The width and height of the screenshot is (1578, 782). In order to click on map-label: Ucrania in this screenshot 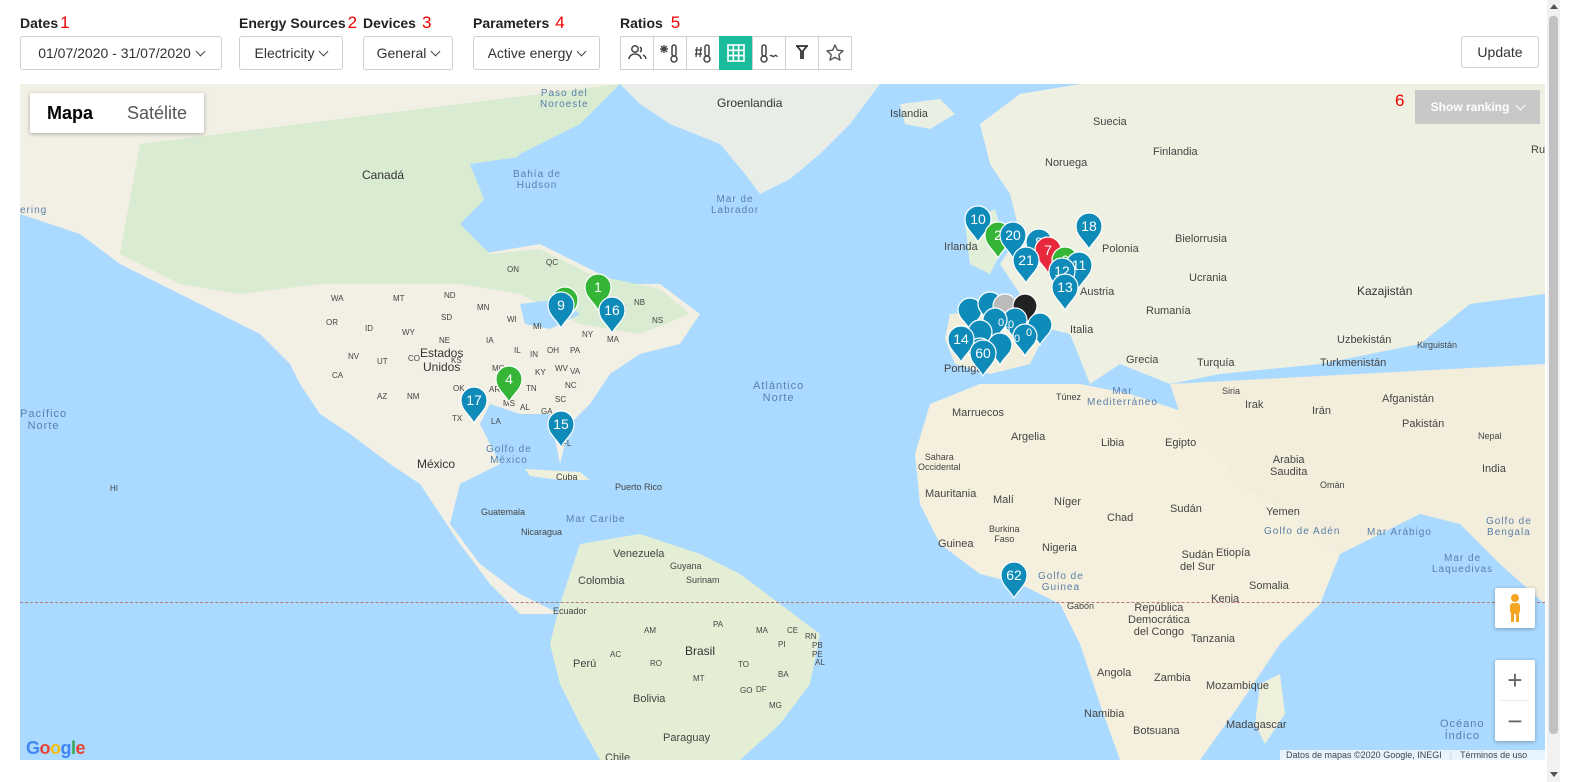, I will do `click(1208, 278)`.